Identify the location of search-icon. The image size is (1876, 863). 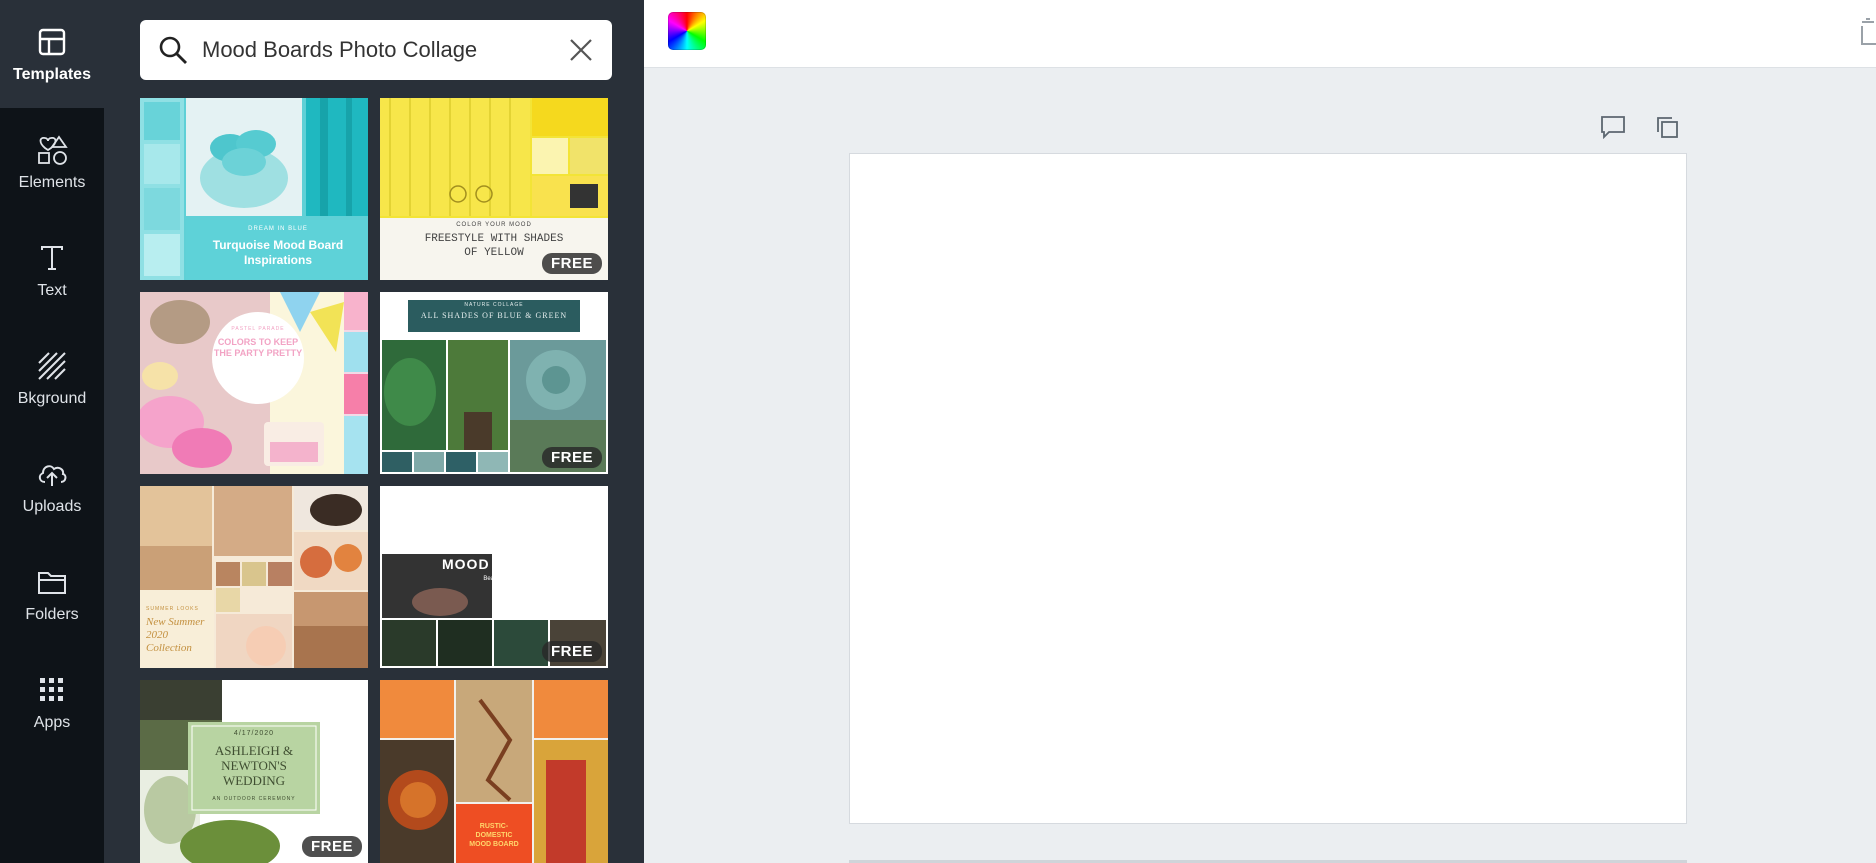
(173, 50).